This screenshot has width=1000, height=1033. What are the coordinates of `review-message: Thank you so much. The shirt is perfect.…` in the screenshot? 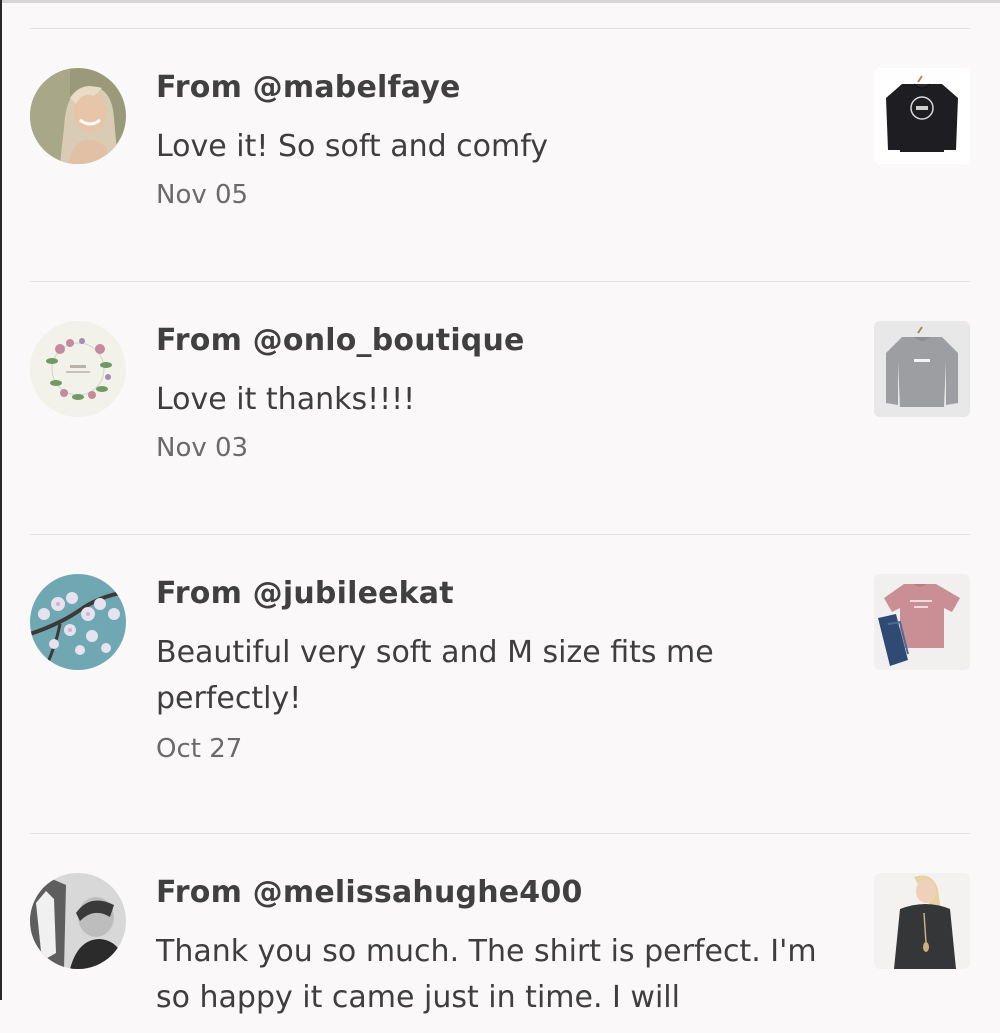 It's located at (486, 974).